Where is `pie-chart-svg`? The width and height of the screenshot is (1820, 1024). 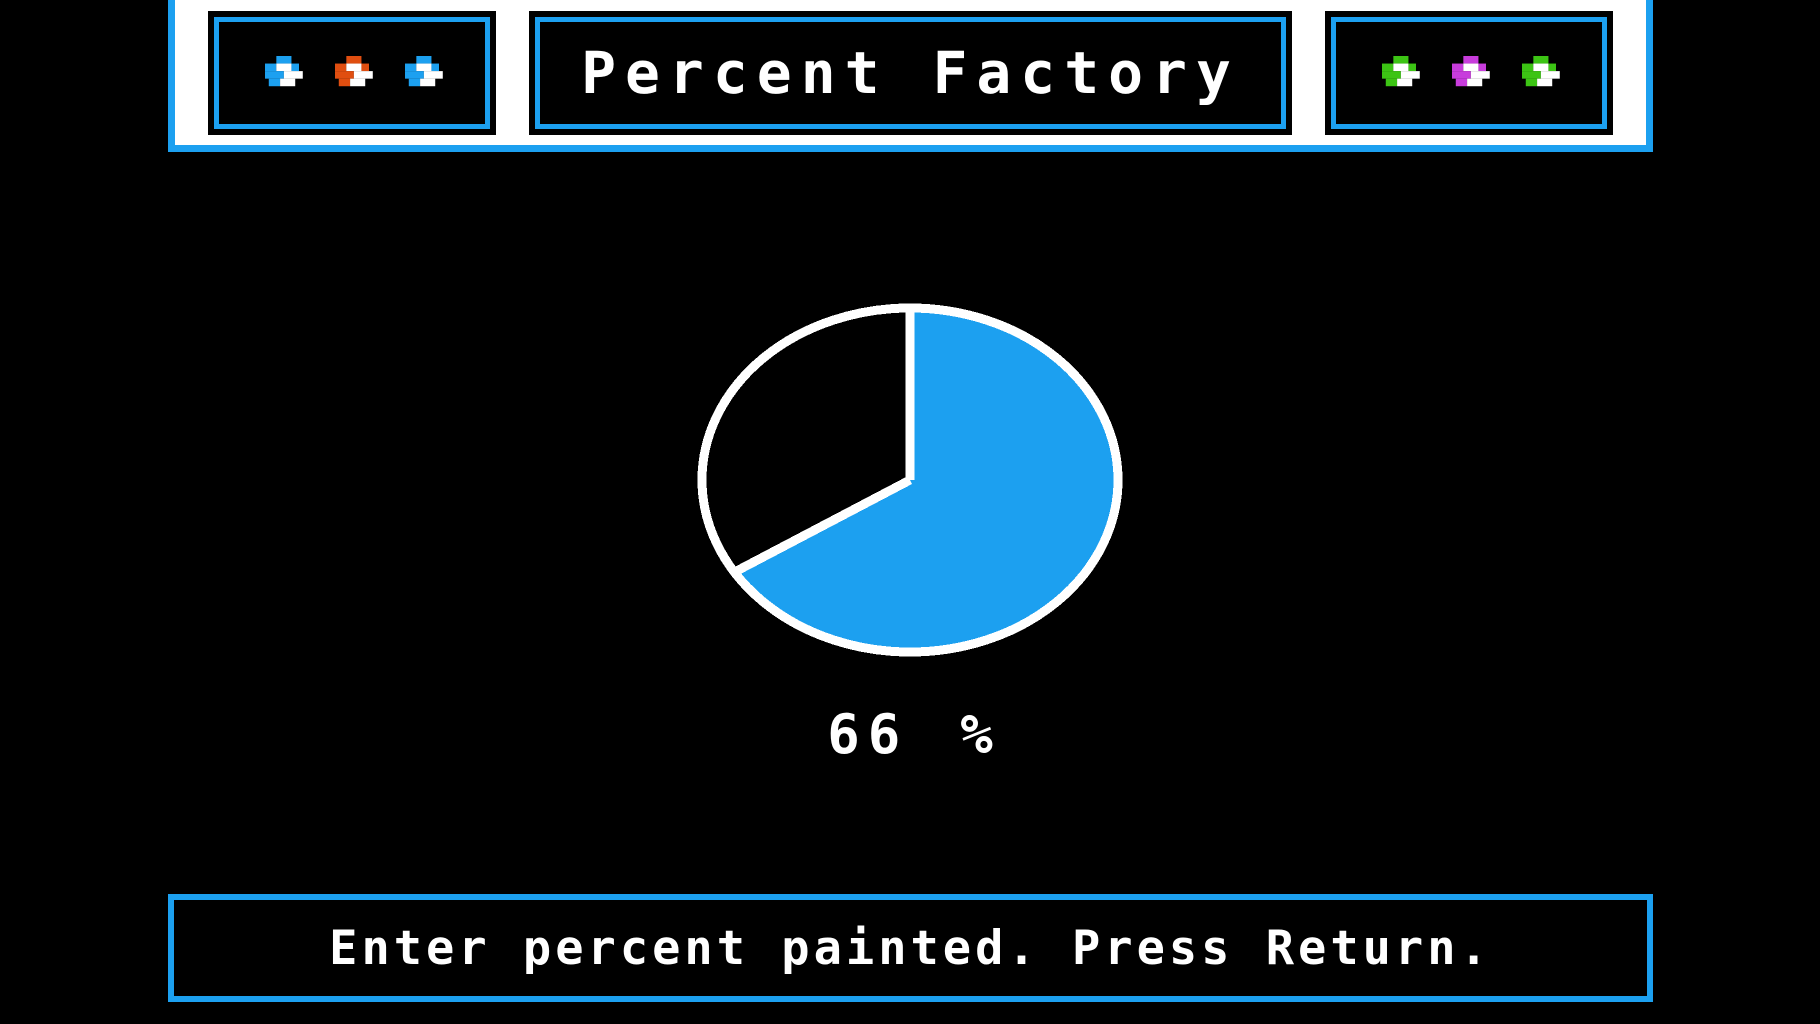 pie-chart-svg is located at coordinates (910, 480).